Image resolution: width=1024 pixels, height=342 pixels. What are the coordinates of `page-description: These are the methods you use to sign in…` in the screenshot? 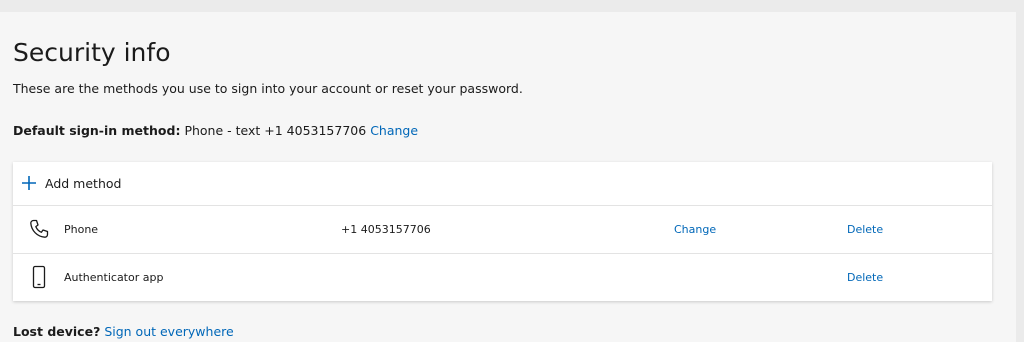 It's located at (268, 88).